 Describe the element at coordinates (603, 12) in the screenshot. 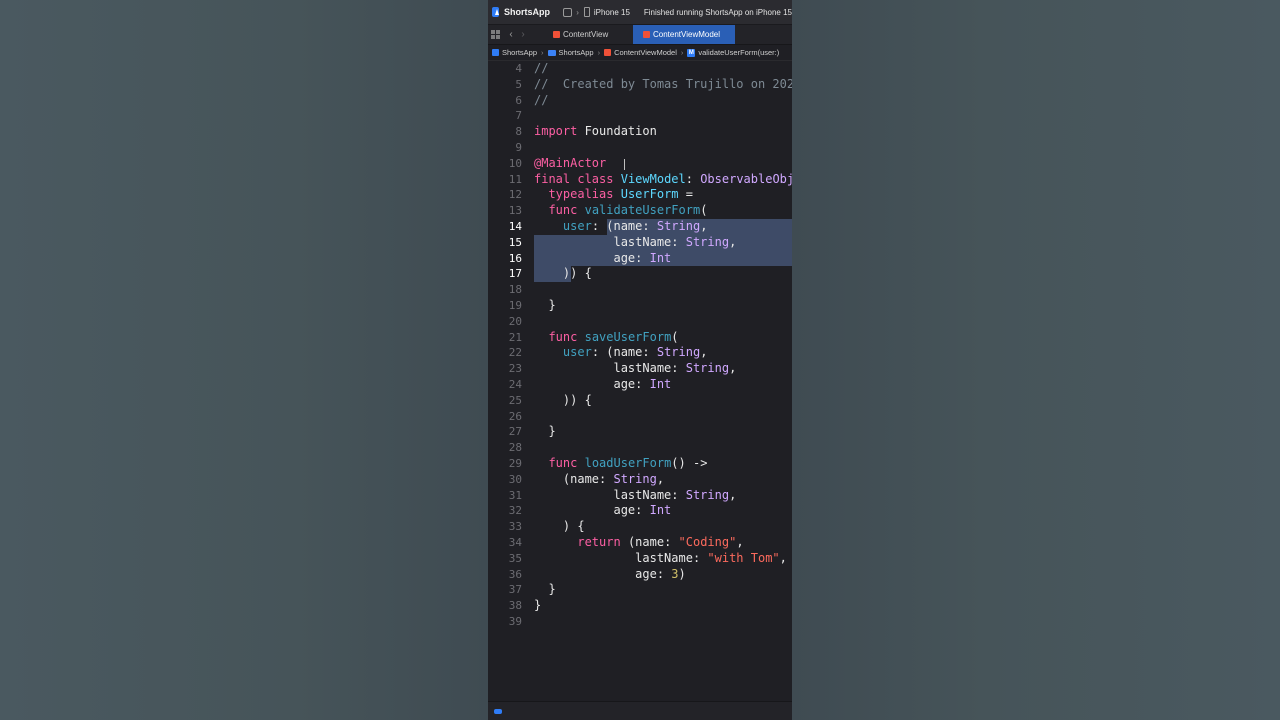

I see `run-destination: › iPhone 15` at that location.